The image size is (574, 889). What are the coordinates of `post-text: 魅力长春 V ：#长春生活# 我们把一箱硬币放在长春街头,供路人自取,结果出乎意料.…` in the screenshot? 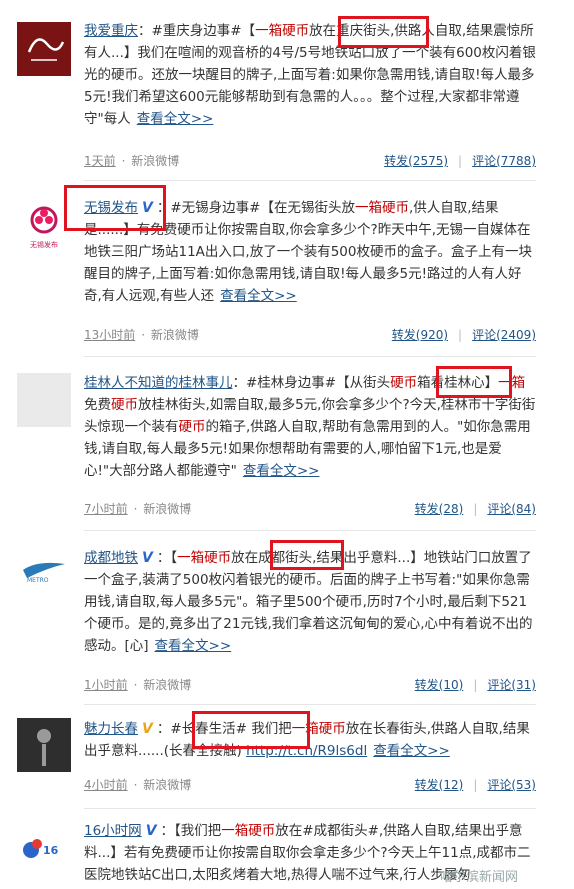 It's located at (310, 740).